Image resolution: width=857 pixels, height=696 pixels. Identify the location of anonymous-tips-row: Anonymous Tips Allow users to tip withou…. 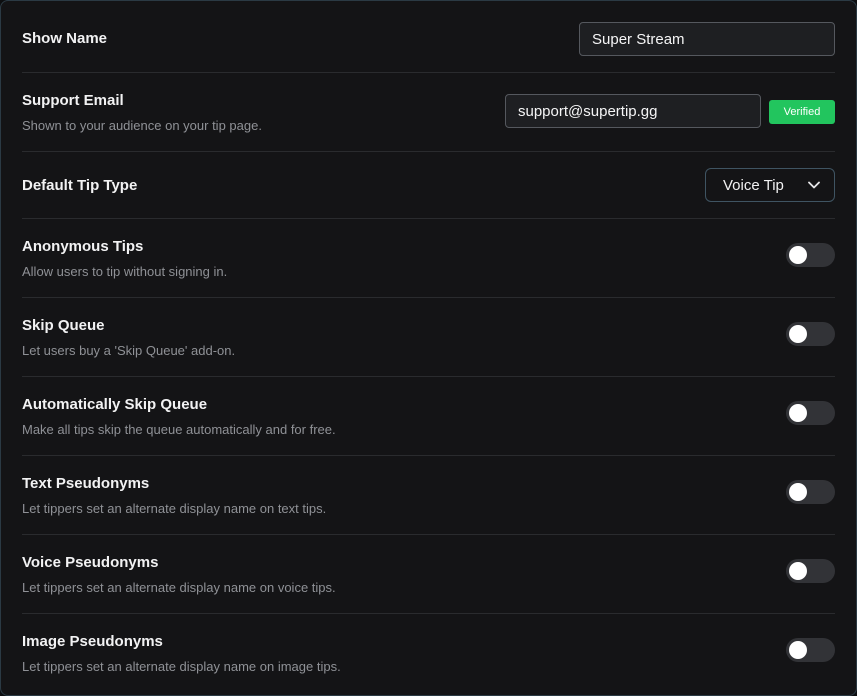
(428, 258).